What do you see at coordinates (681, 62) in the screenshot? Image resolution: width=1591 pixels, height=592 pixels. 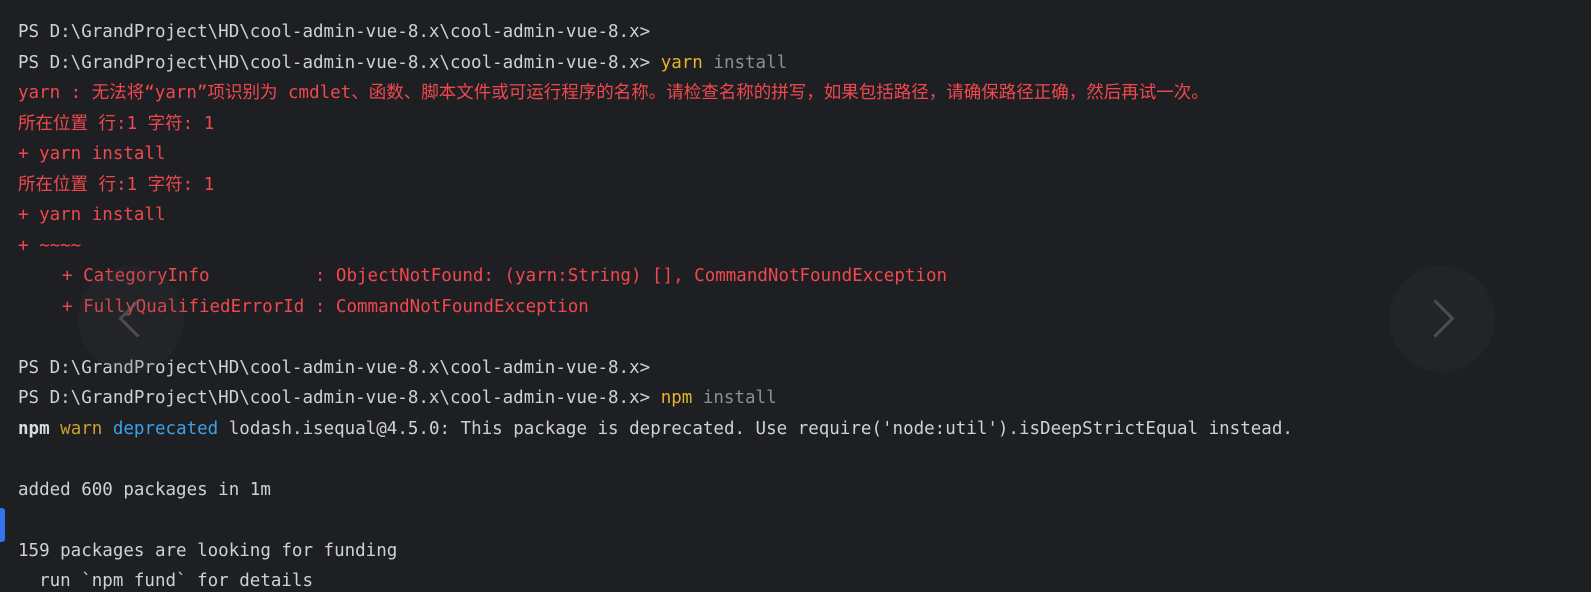 I see `command-name: yarn` at bounding box center [681, 62].